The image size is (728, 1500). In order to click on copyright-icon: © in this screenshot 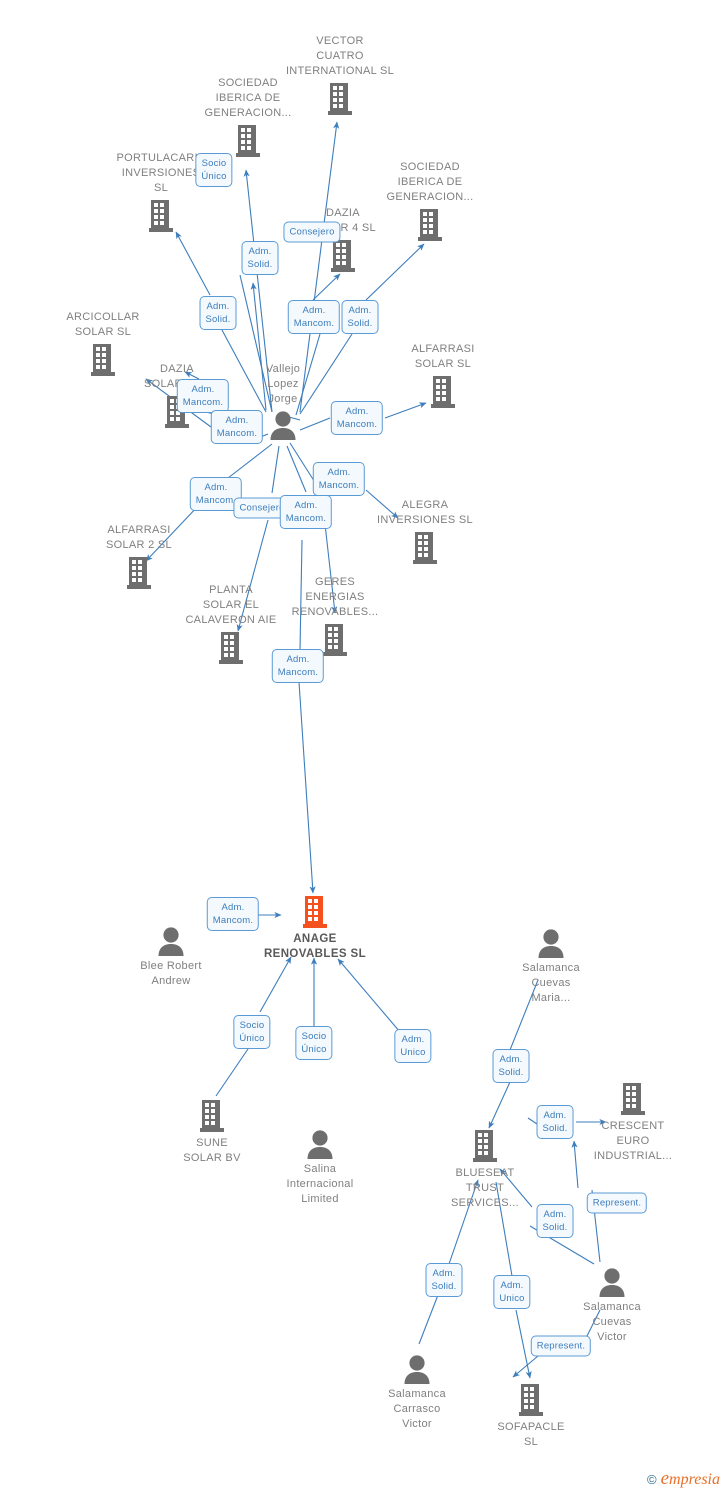, I will do `click(652, 1479)`.